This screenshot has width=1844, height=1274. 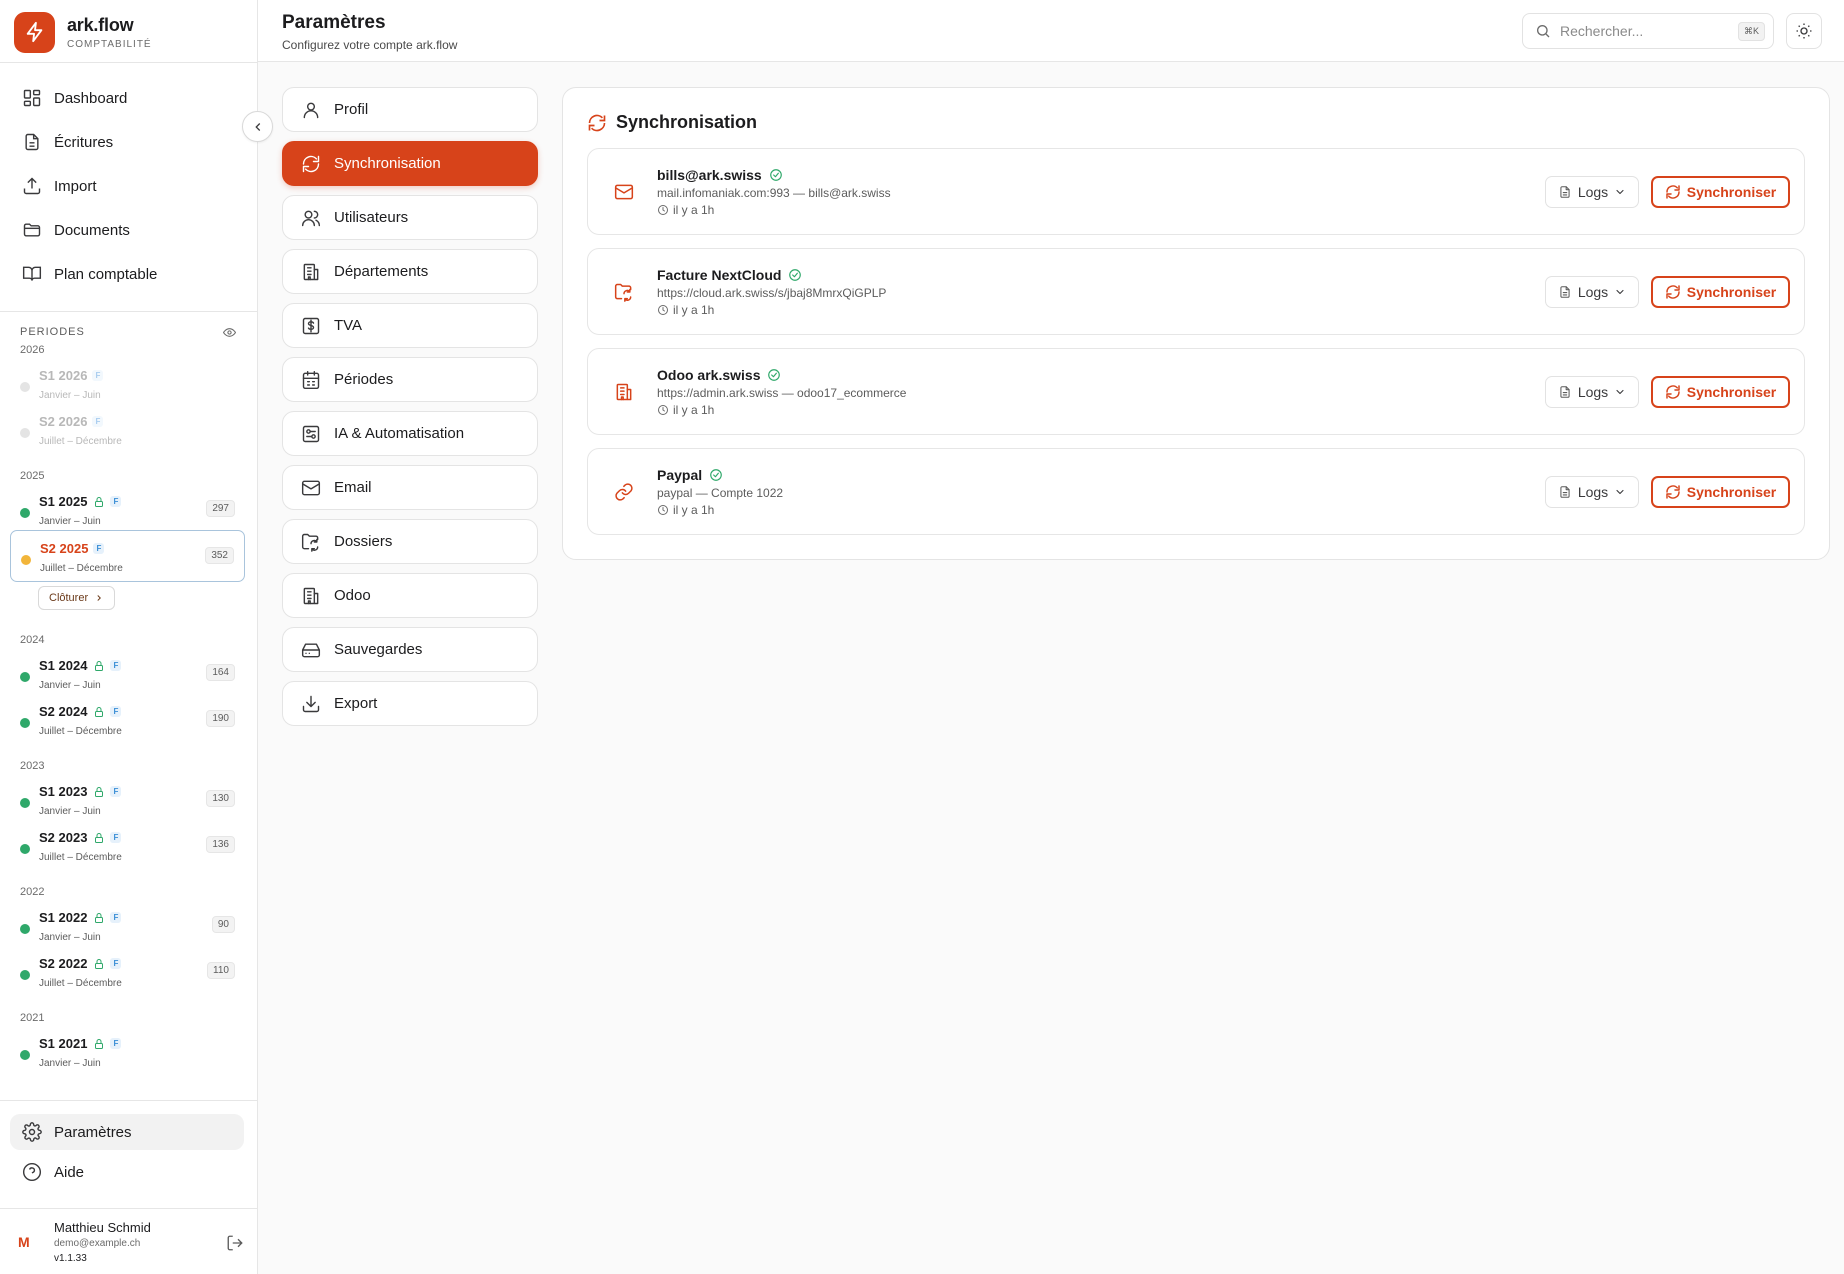 What do you see at coordinates (127, 674) in the screenshot?
I see `period-item: S1 2024 F Janvier – Juin 164` at bounding box center [127, 674].